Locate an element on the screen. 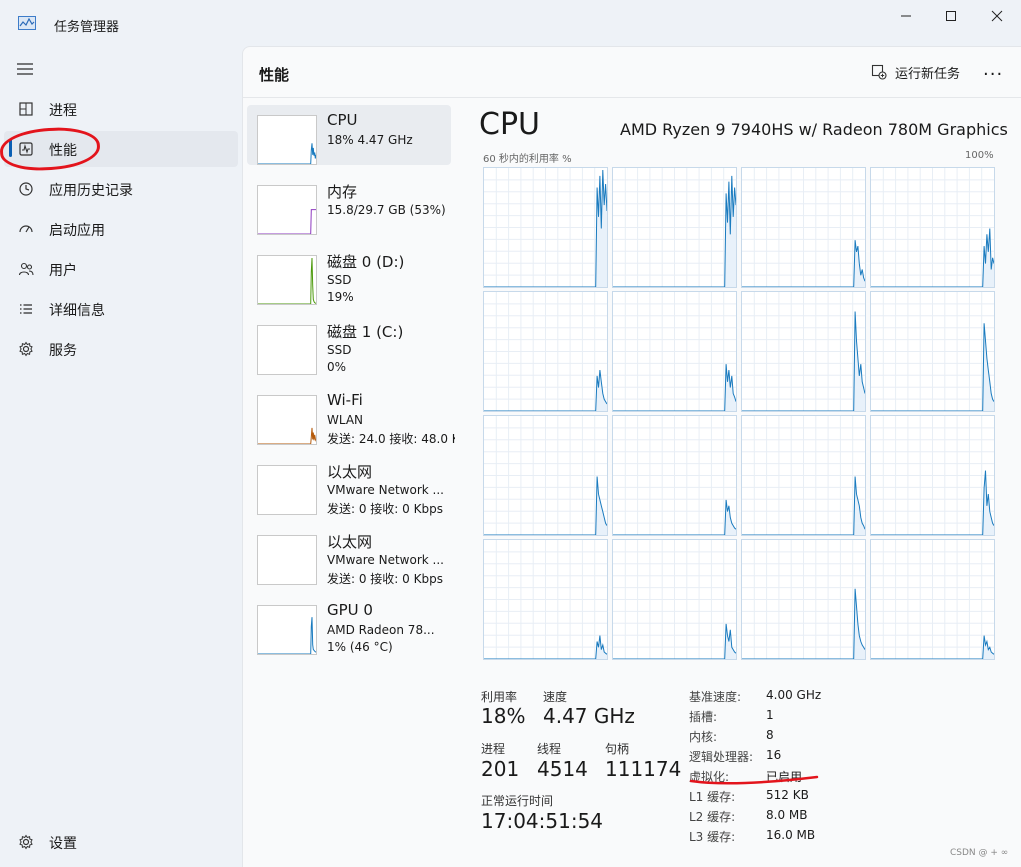  threads-value: 4514 is located at coordinates (562, 769).